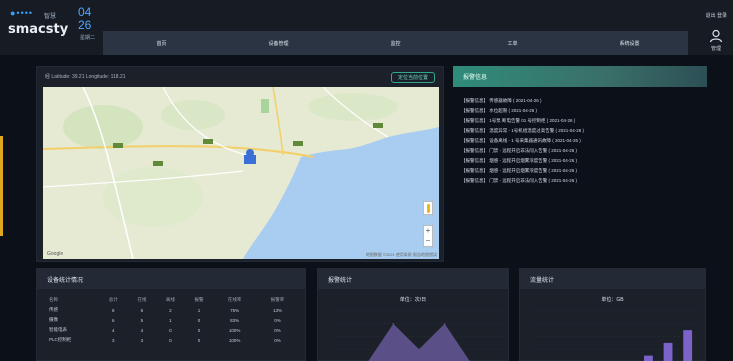  Describe the element at coordinates (419, 342) in the screenshot. I see `alarm-area-series` at that location.